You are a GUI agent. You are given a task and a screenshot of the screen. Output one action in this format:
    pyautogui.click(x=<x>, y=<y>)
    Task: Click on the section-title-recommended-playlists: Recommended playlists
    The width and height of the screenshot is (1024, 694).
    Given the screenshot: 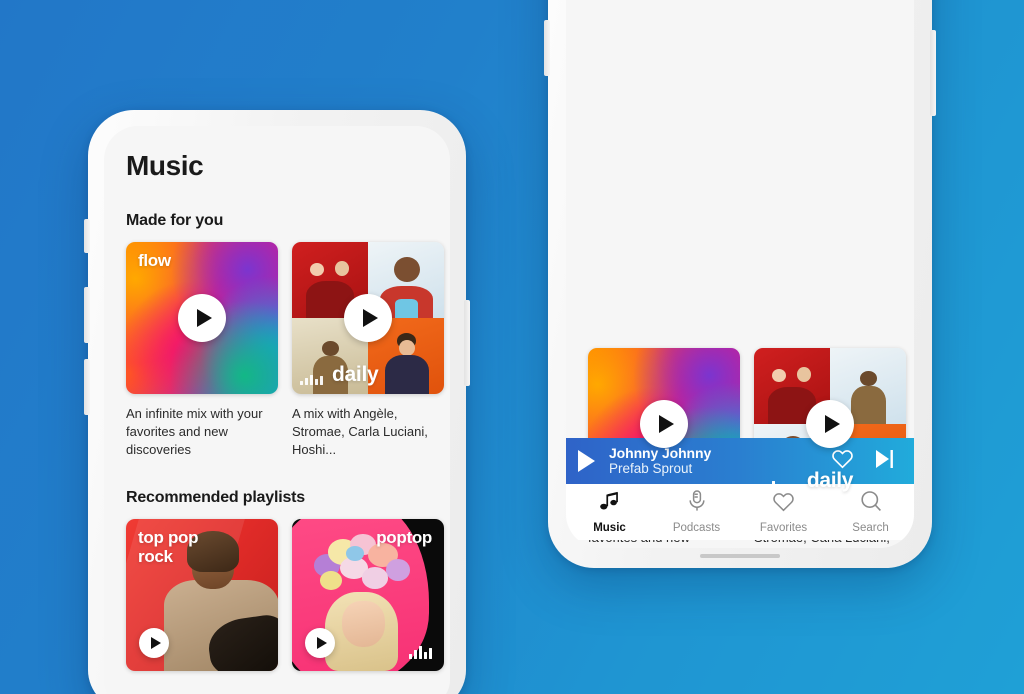 What is the action you would take?
    pyautogui.click(x=215, y=497)
    